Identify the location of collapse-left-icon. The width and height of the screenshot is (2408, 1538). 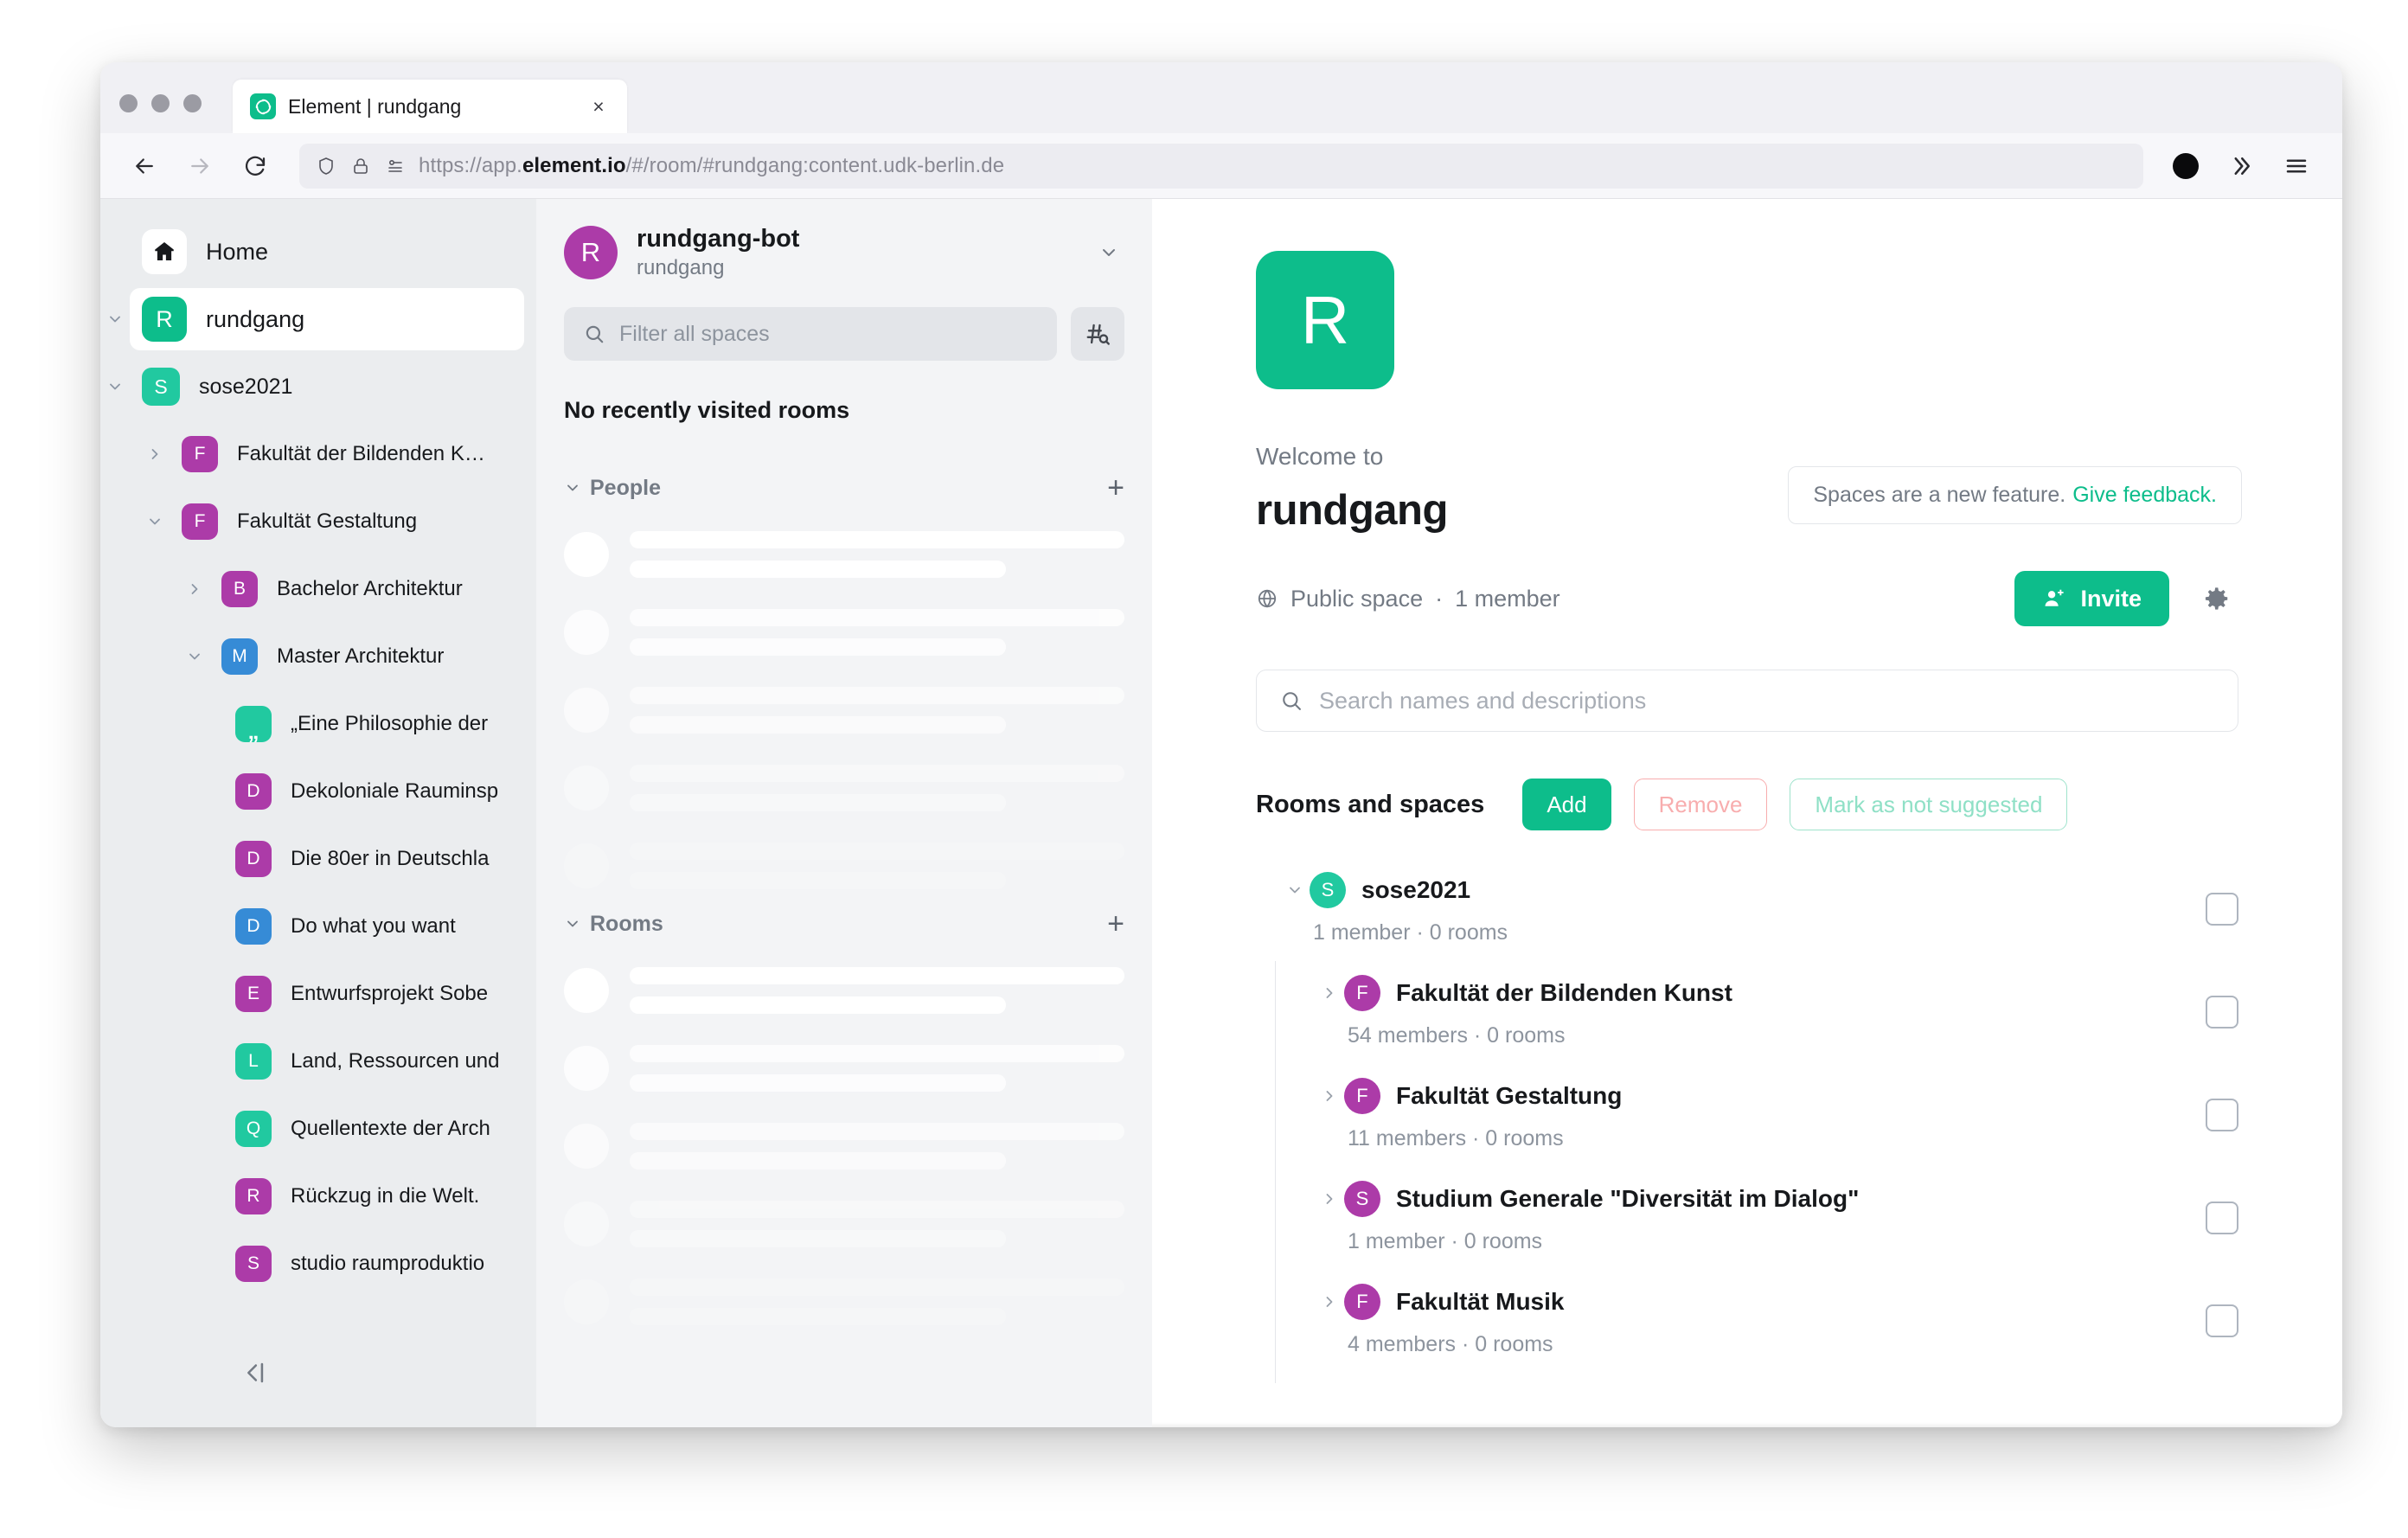
(253, 1372).